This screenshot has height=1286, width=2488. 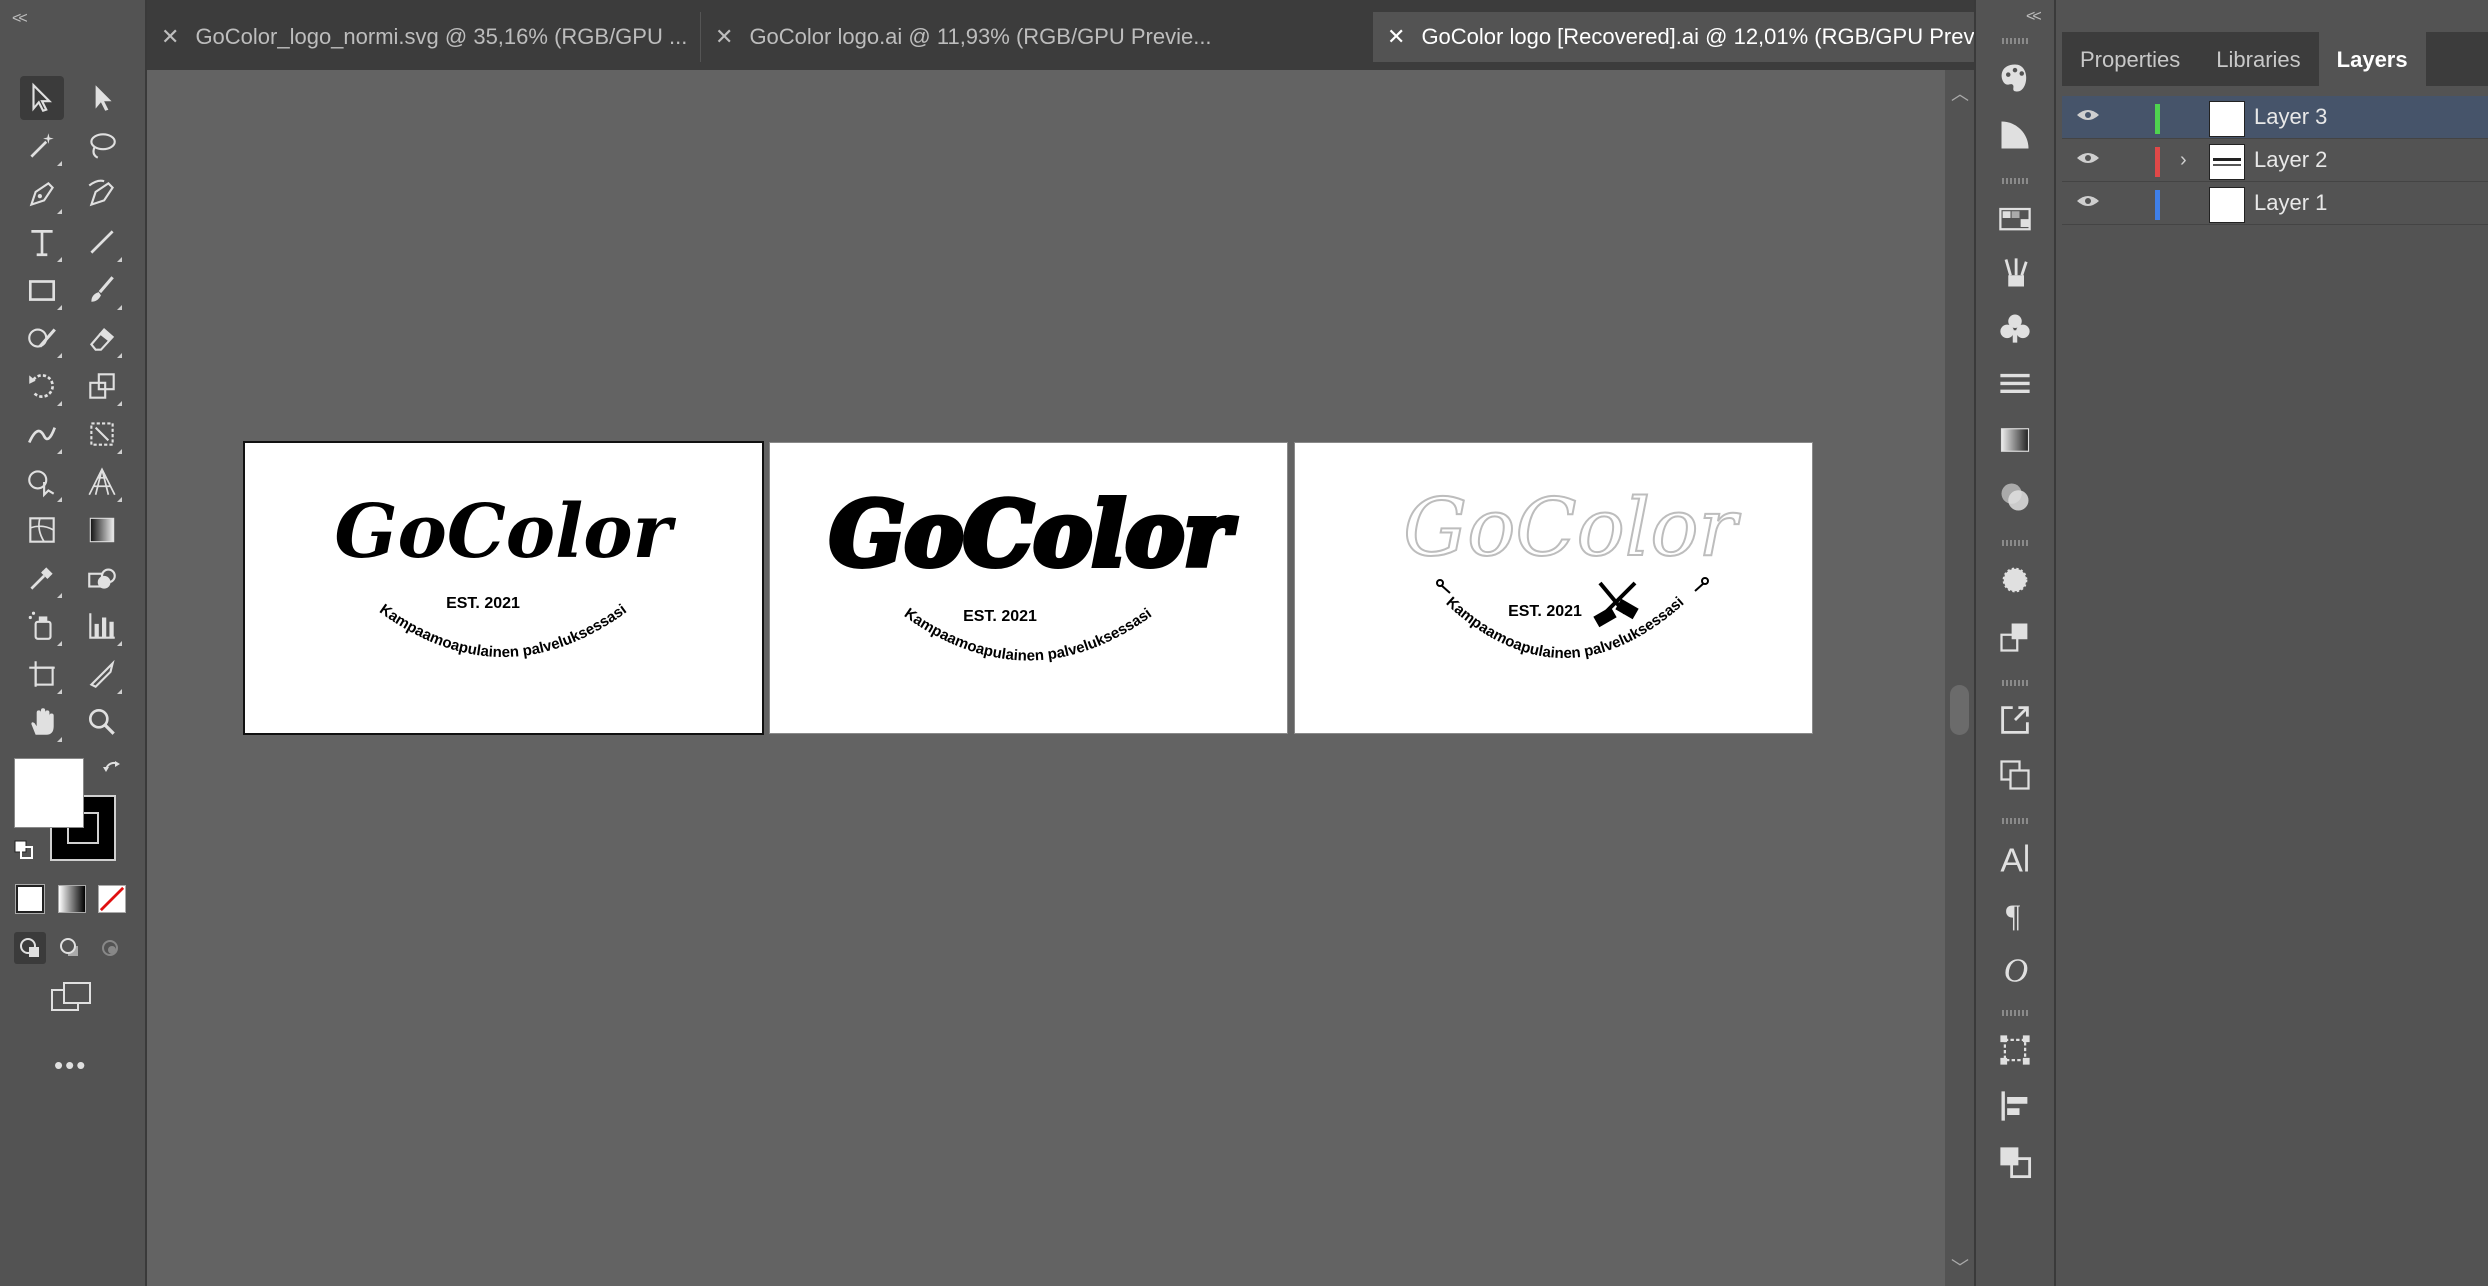 What do you see at coordinates (42, 530) in the screenshot?
I see `mesh-tool-icon` at bounding box center [42, 530].